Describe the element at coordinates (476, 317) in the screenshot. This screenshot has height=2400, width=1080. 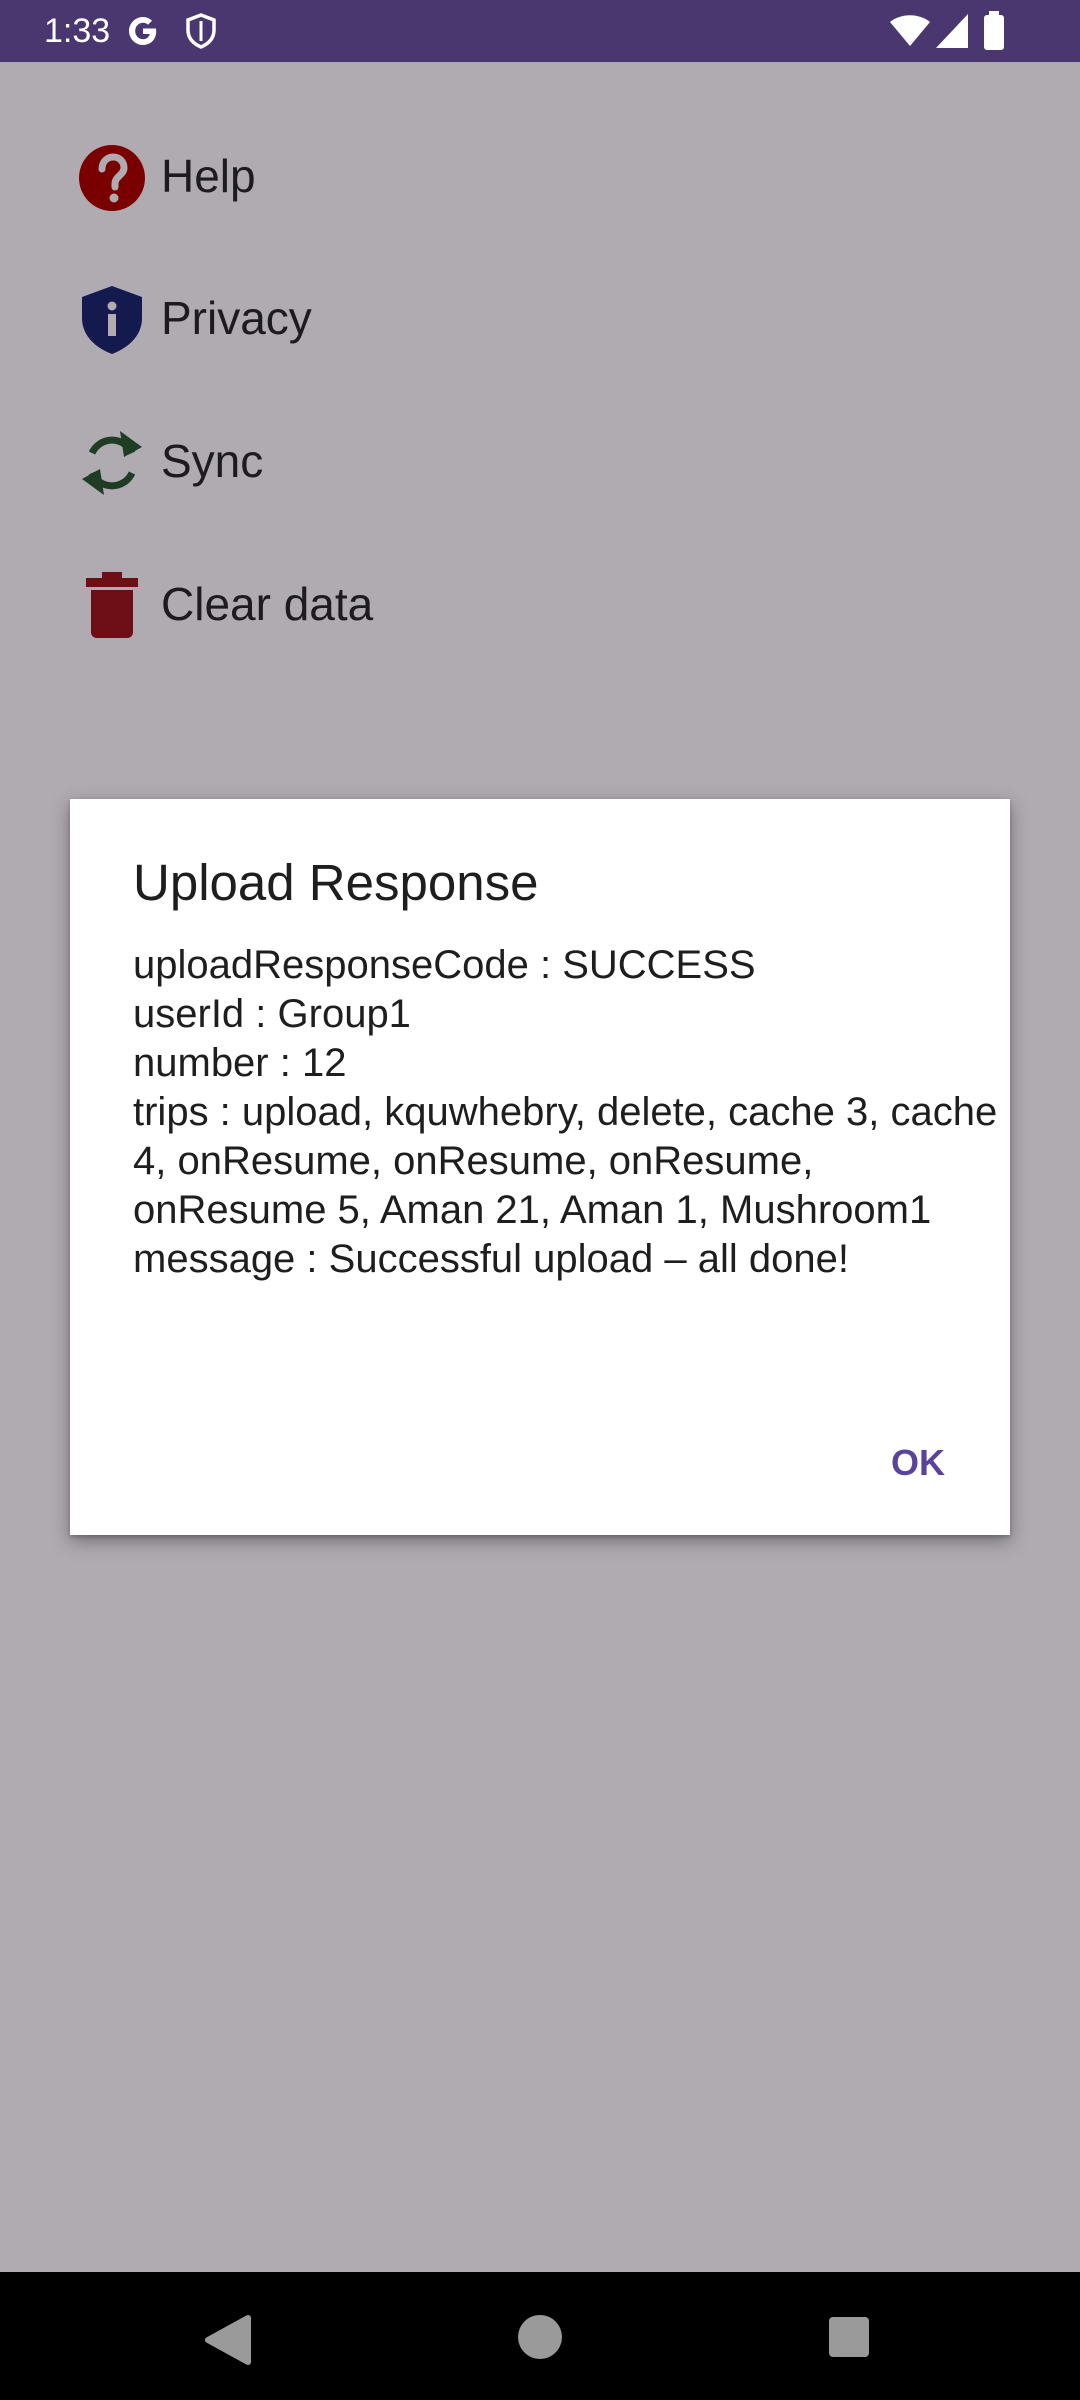
I see `menu-item-privacy: Privacy` at that location.